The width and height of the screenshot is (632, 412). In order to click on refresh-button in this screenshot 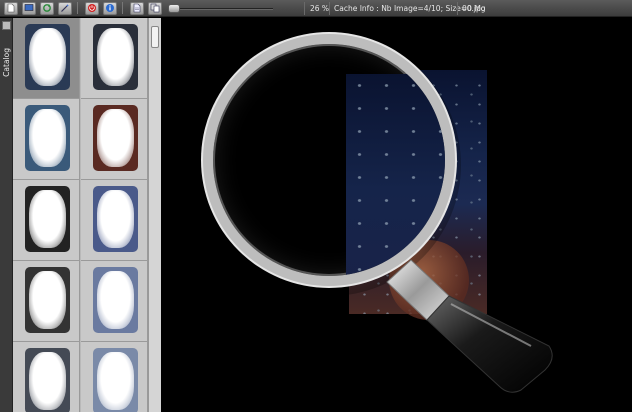, I will do `click(47, 8)`.